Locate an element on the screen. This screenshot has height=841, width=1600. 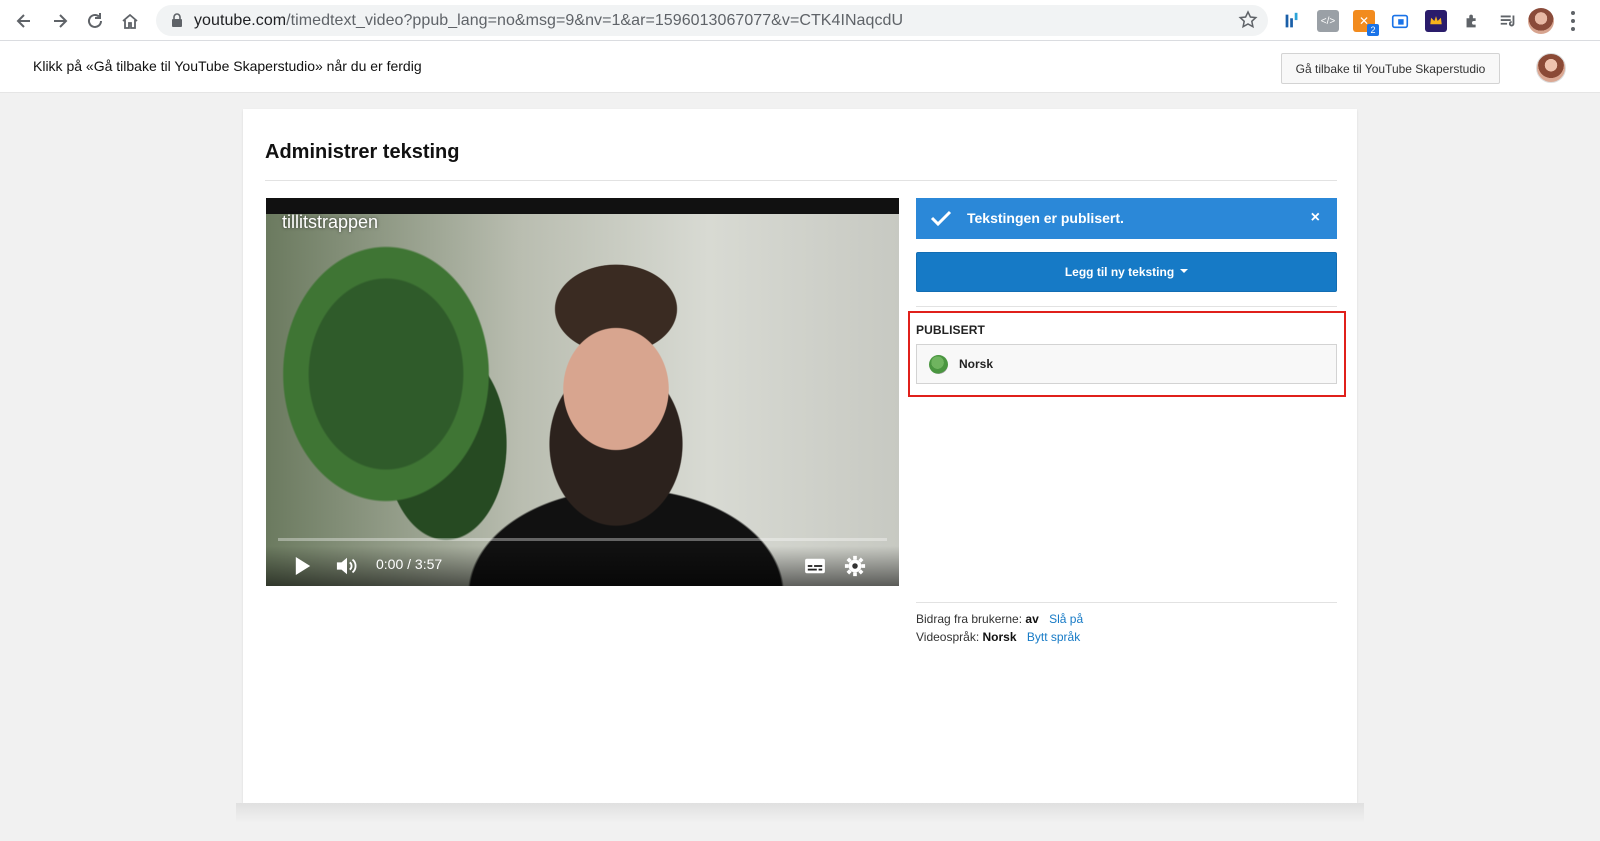
chevron-down-icon is located at coordinates (1184, 271).